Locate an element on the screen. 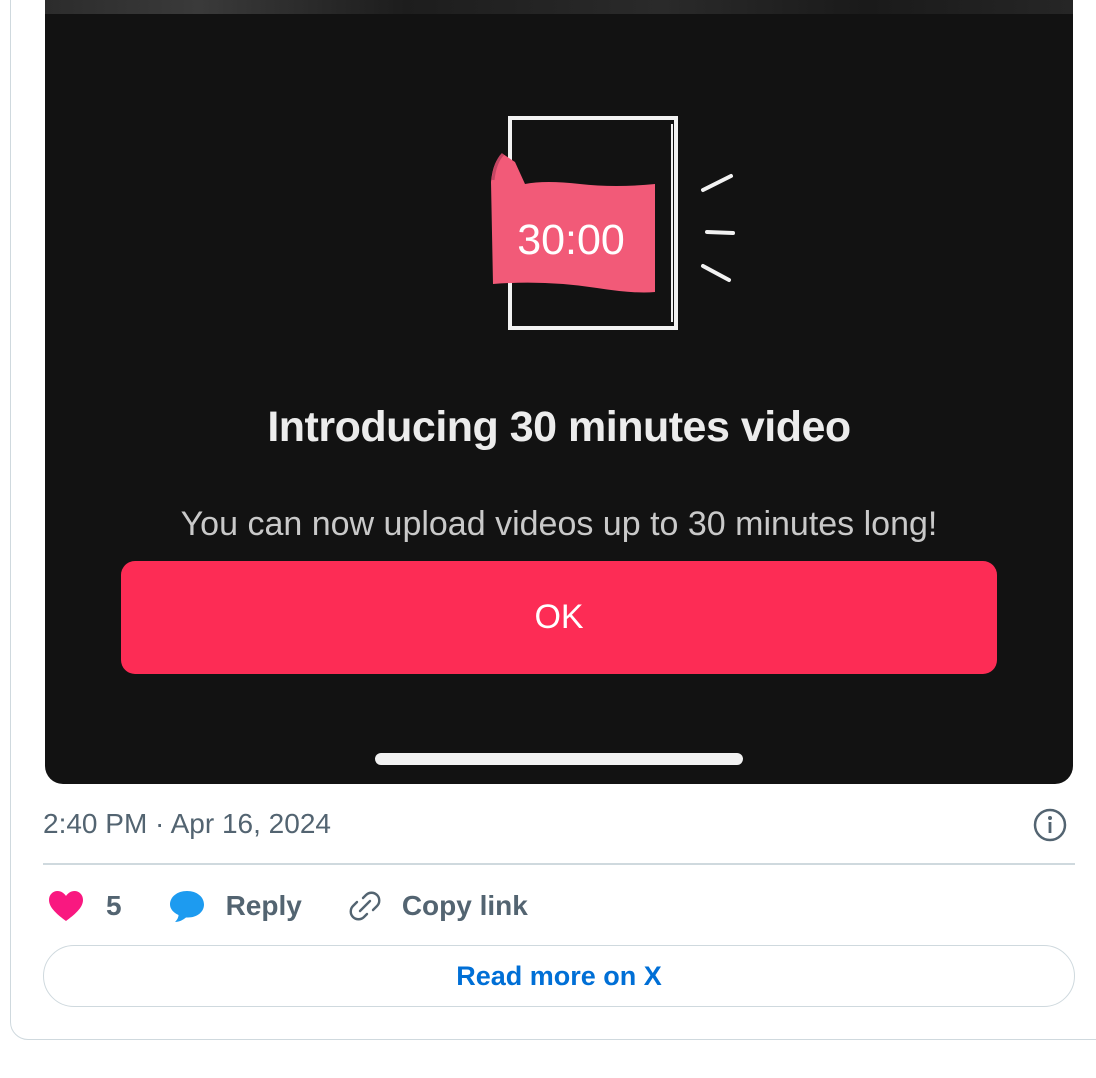 Image resolution: width=1096 pixels, height=1078 pixels. copy-link-label: Copy link is located at coordinates (464, 905).